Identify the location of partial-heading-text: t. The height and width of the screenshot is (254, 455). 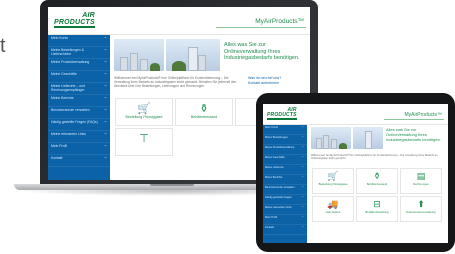
(3, 46).